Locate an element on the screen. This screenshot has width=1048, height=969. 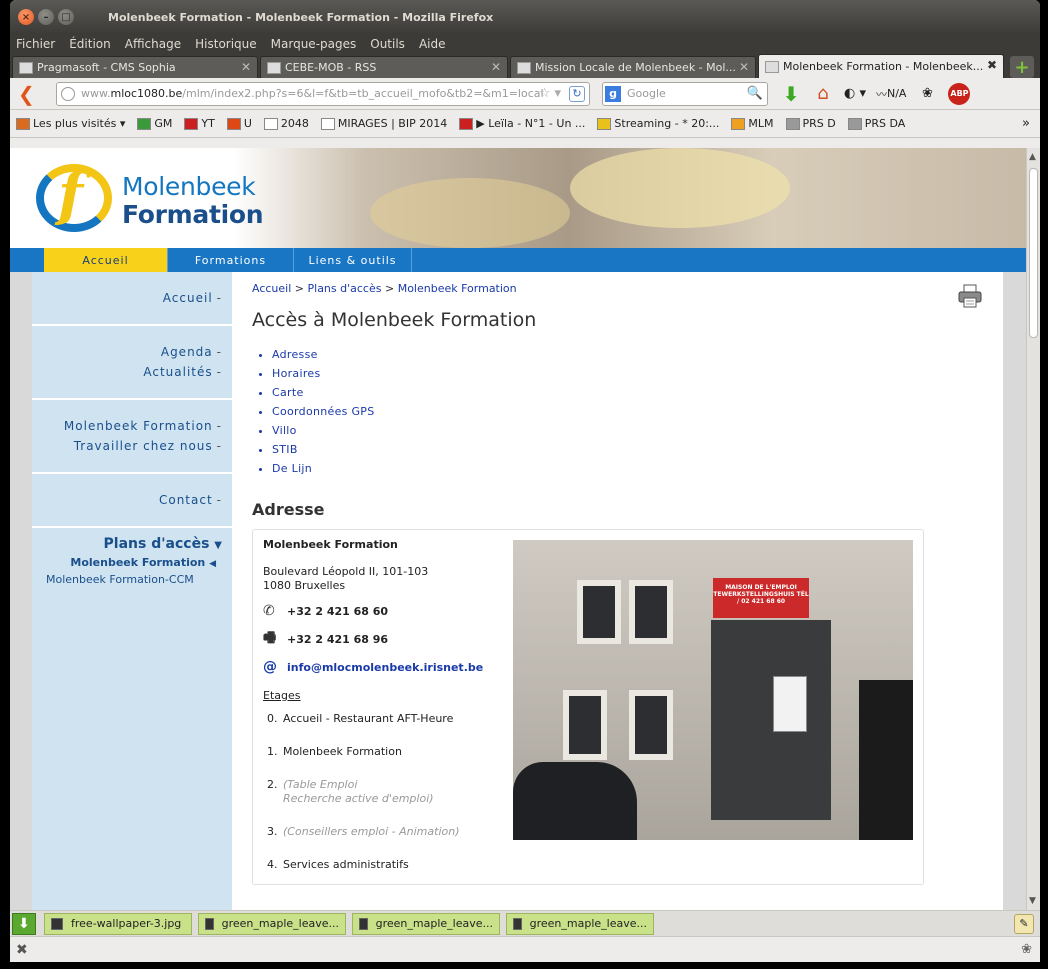
tab-label: CEBE-MOB - RSS is located at coordinates (331, 67).